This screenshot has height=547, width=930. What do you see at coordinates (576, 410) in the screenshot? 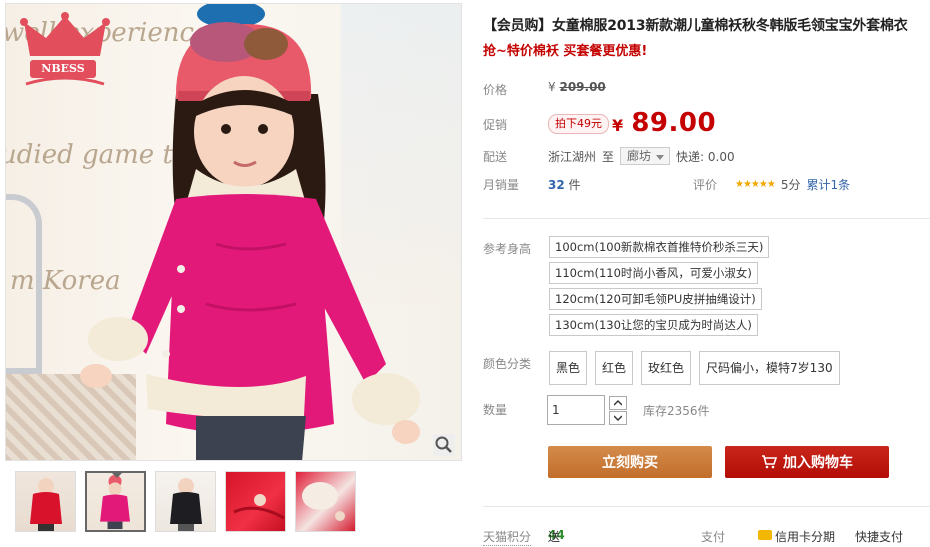
I see `quantity-input` at bounding box center [576, 410].